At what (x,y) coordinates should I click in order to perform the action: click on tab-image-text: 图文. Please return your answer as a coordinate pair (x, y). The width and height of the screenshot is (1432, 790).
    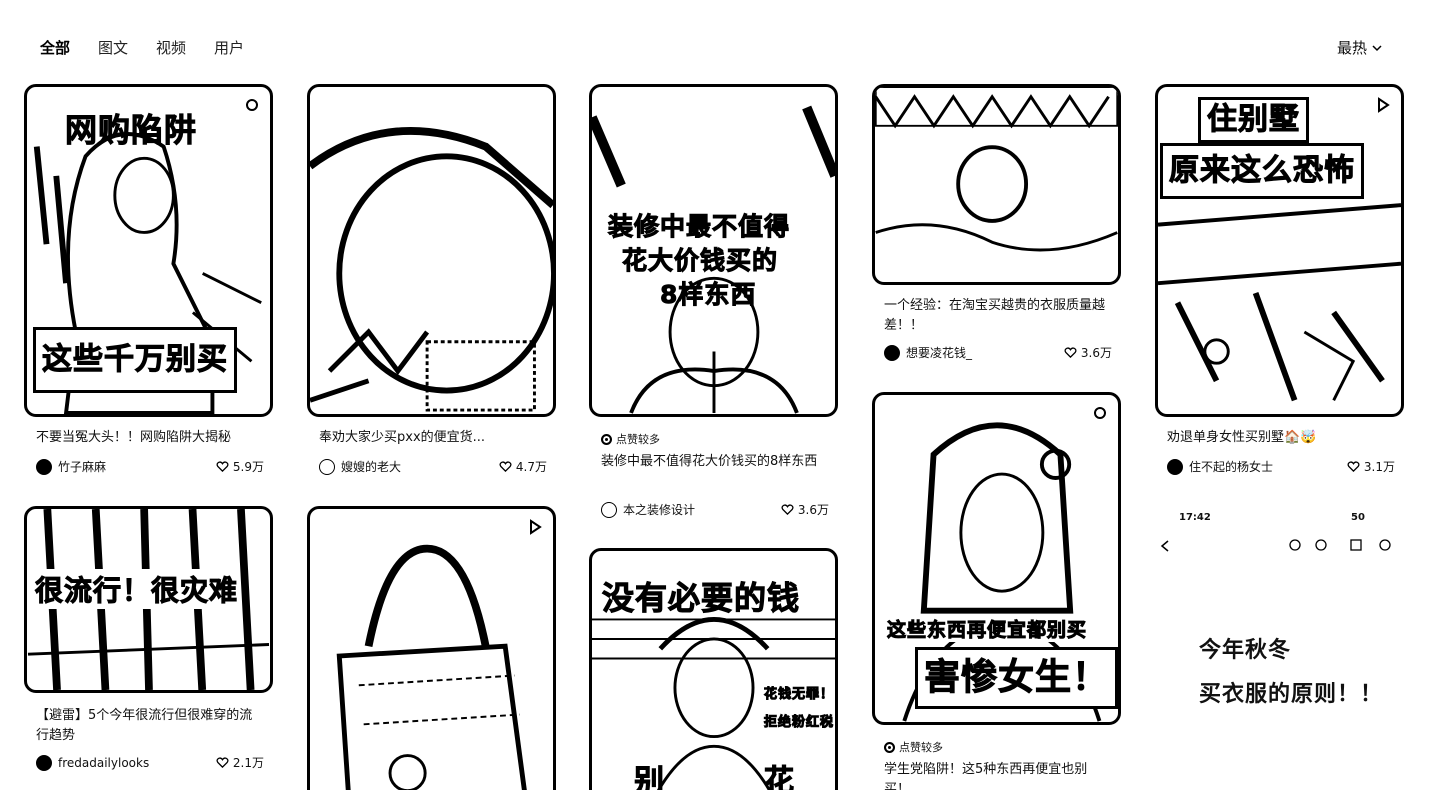
    Looking at the image, I should click on (113, 48).